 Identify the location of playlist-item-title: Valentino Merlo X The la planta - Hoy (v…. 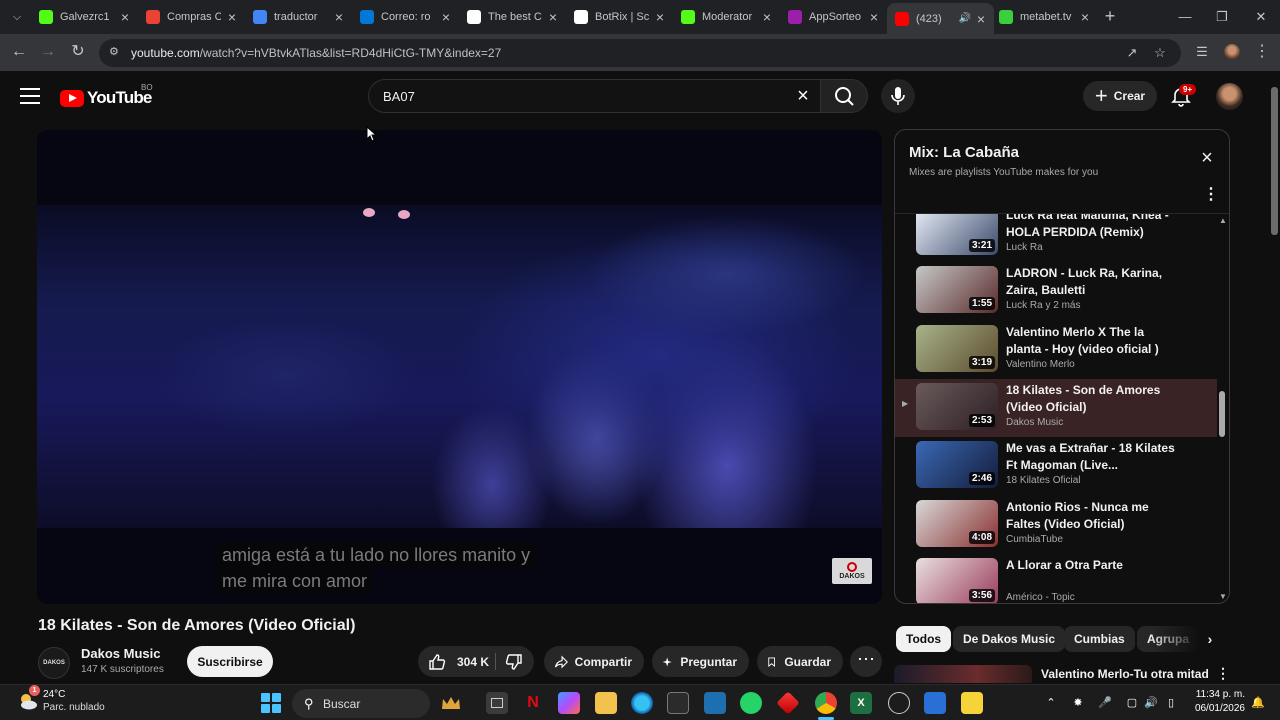
(1092, 341).